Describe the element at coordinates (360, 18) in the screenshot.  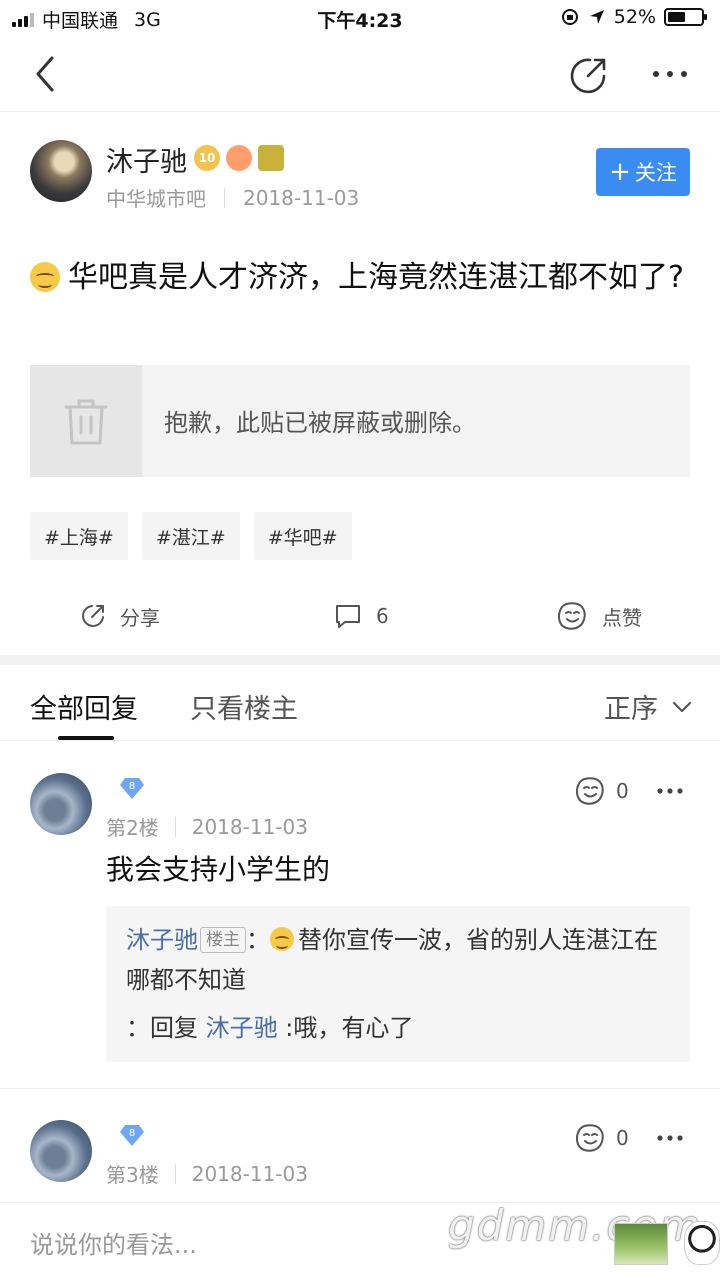
I see `status-bar: 中国联通 3G 下午4:23 52%` at that location.